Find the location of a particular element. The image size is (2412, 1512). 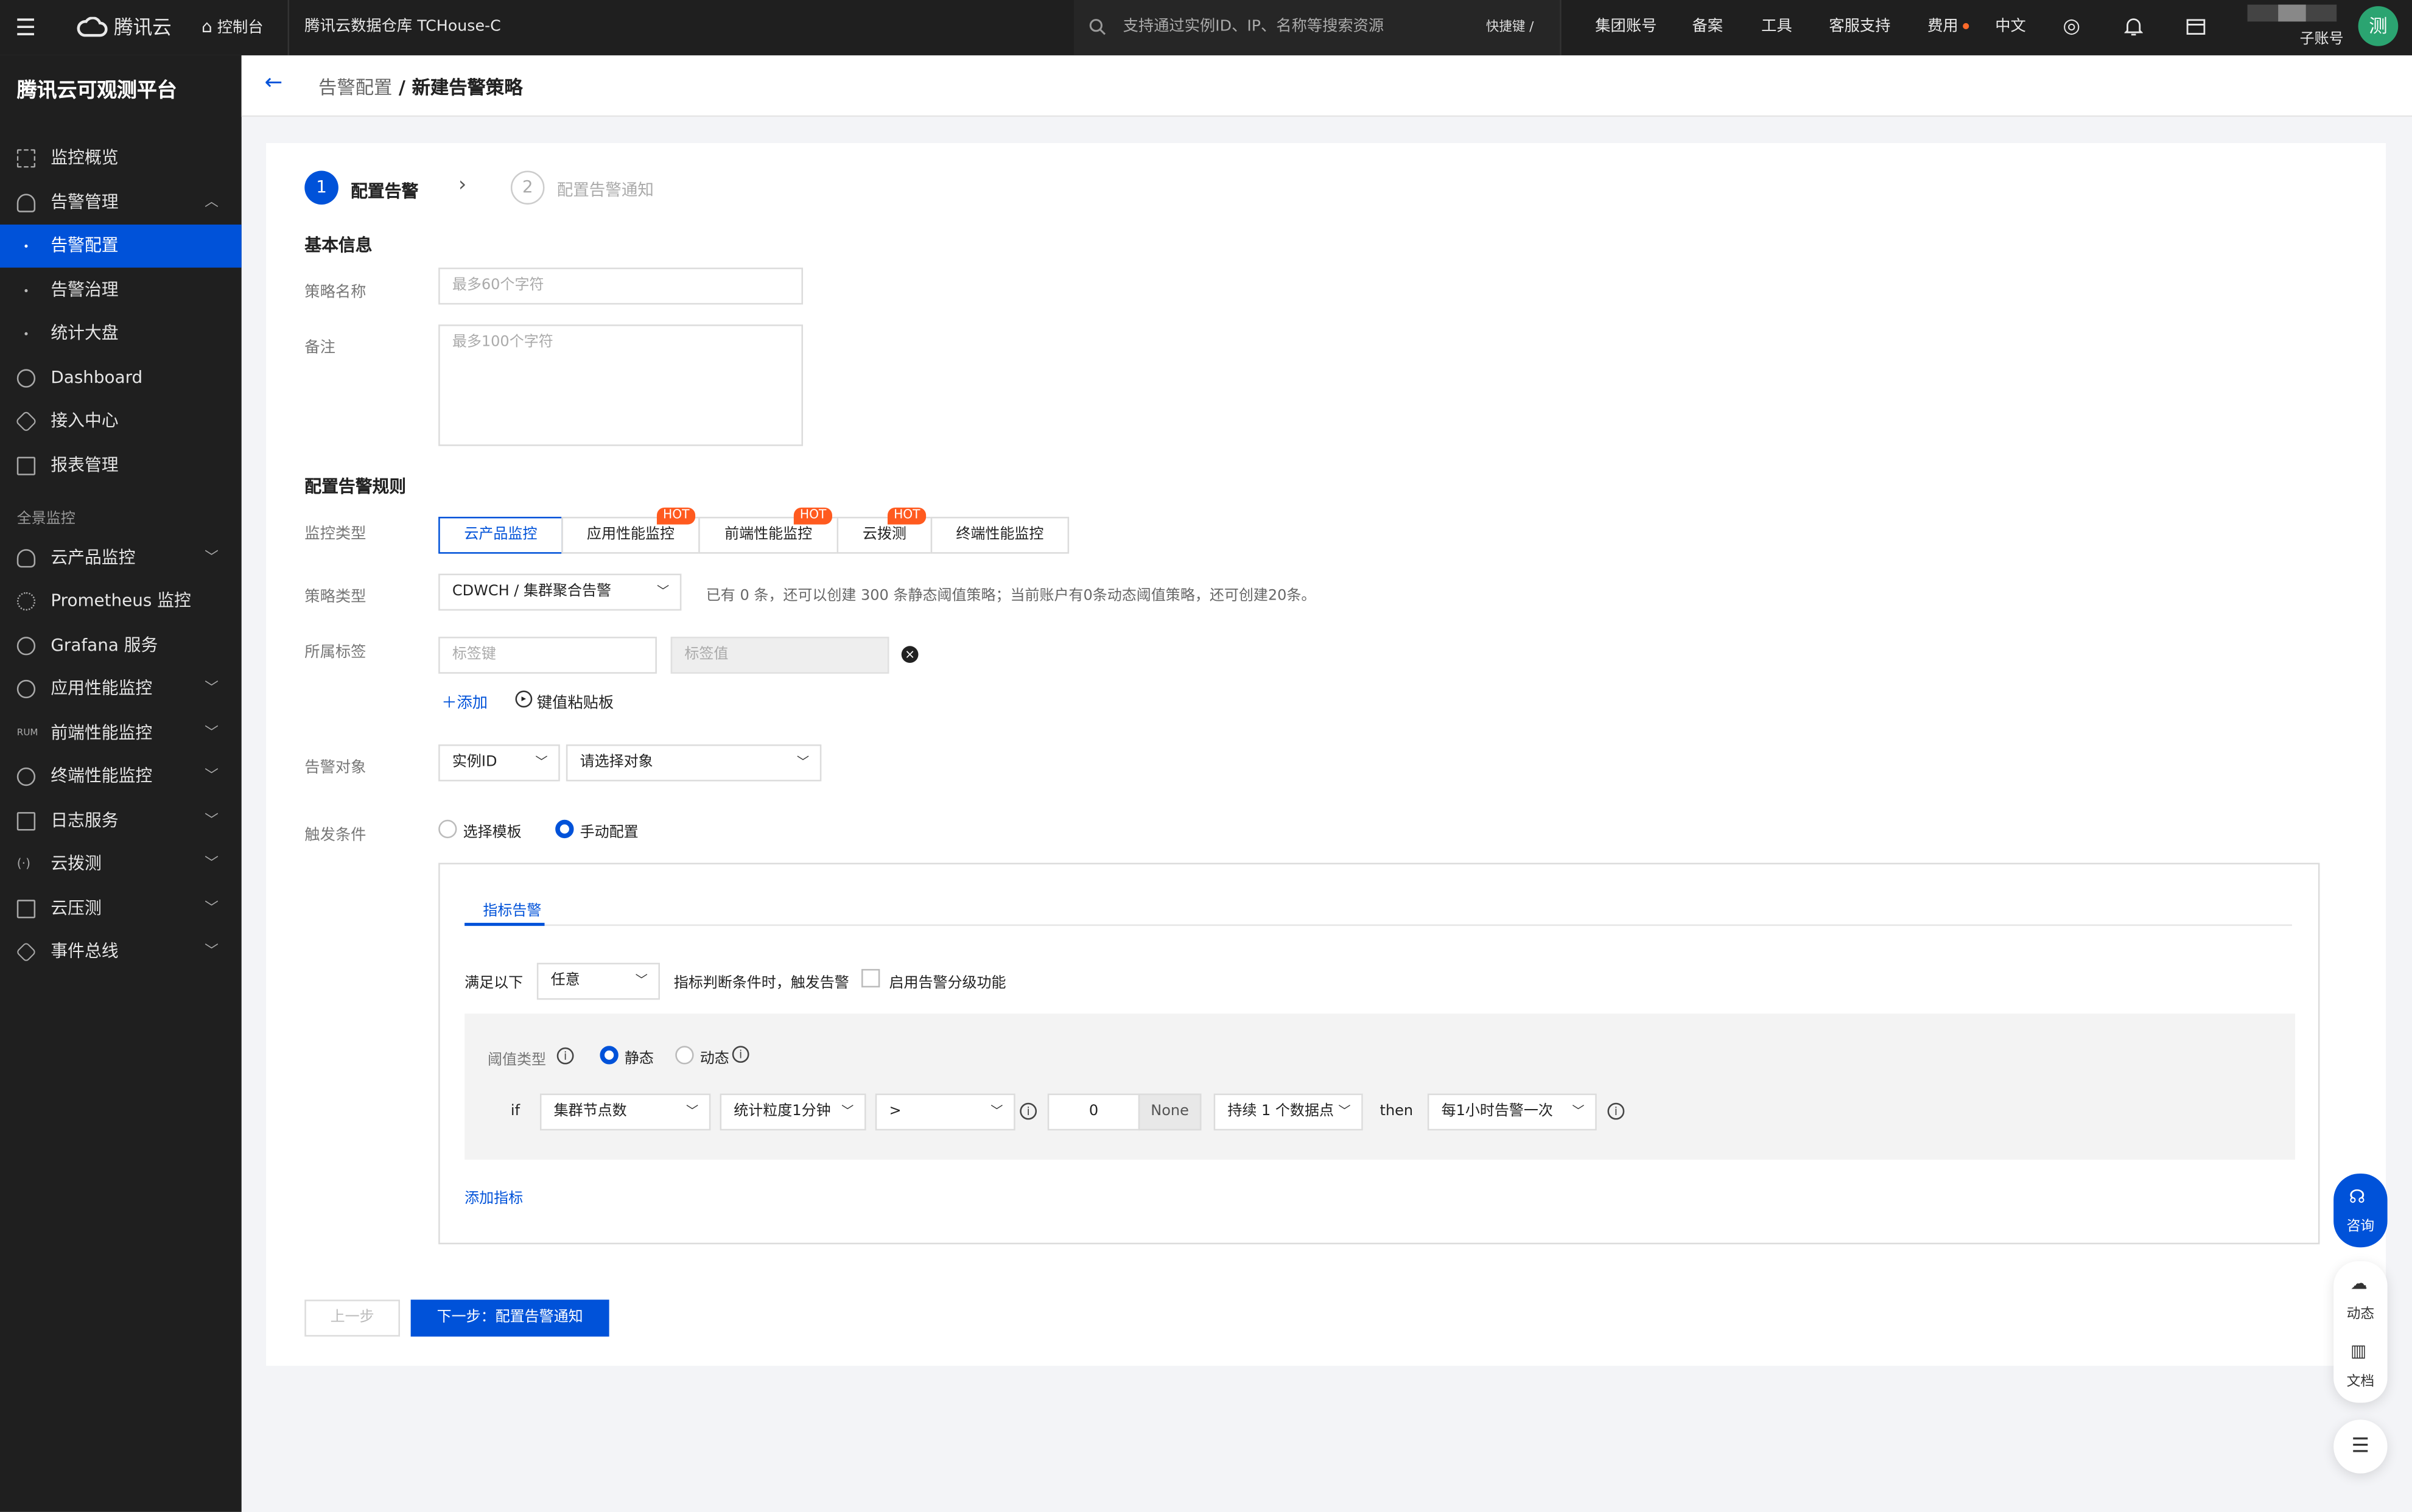

tag-key-input: 标签键 is located at coordinates (547, 655).